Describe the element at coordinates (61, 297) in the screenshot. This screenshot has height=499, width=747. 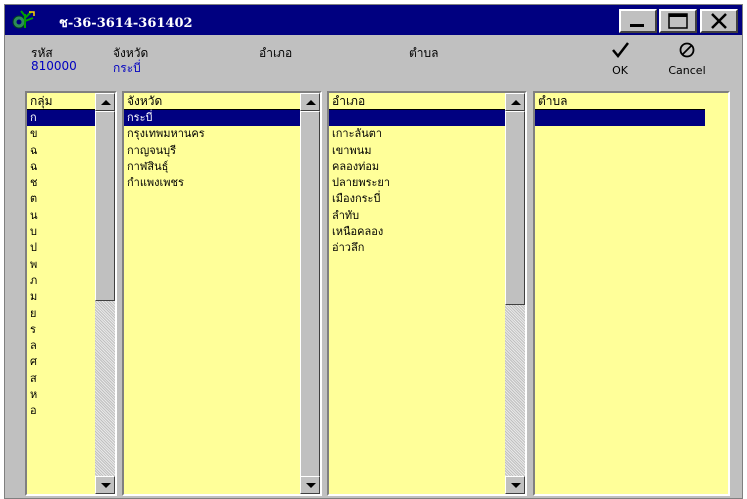
I see `list-item: ม` at that location.